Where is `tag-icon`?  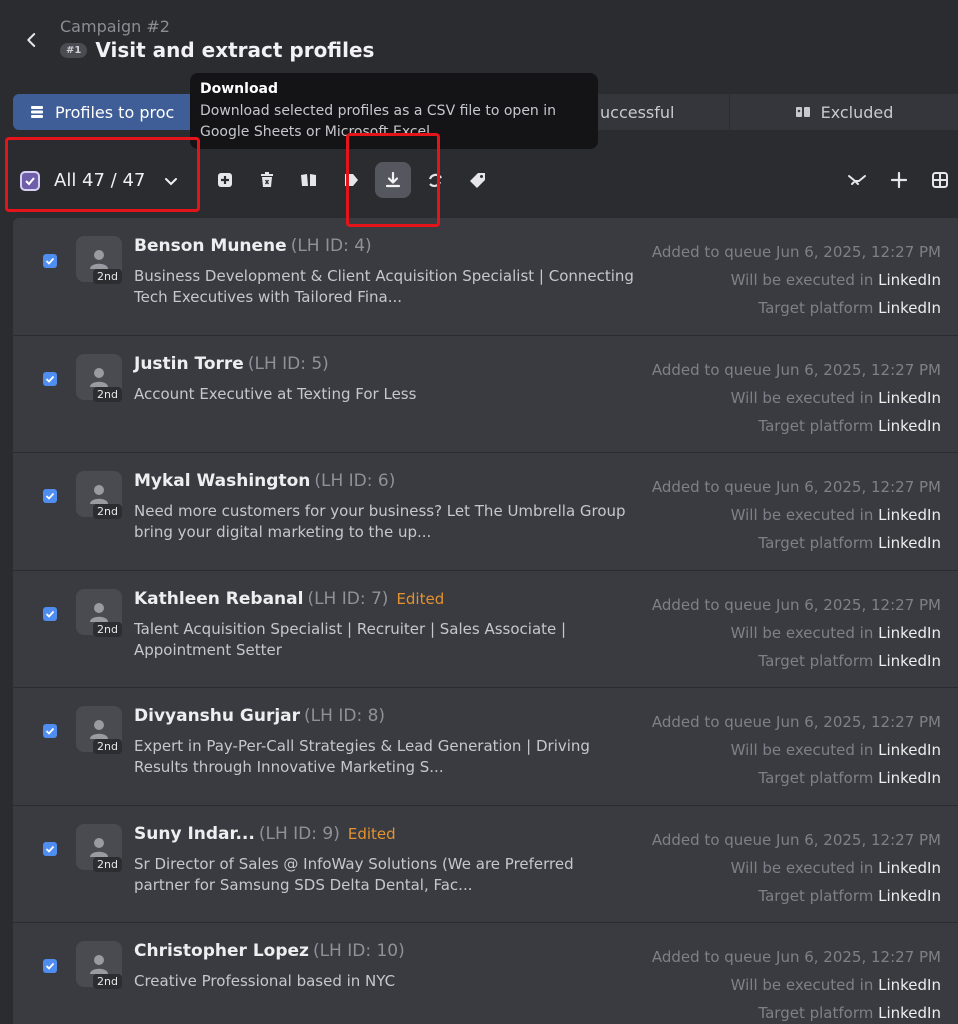
tag-icon is located at coordinates (477, 180).